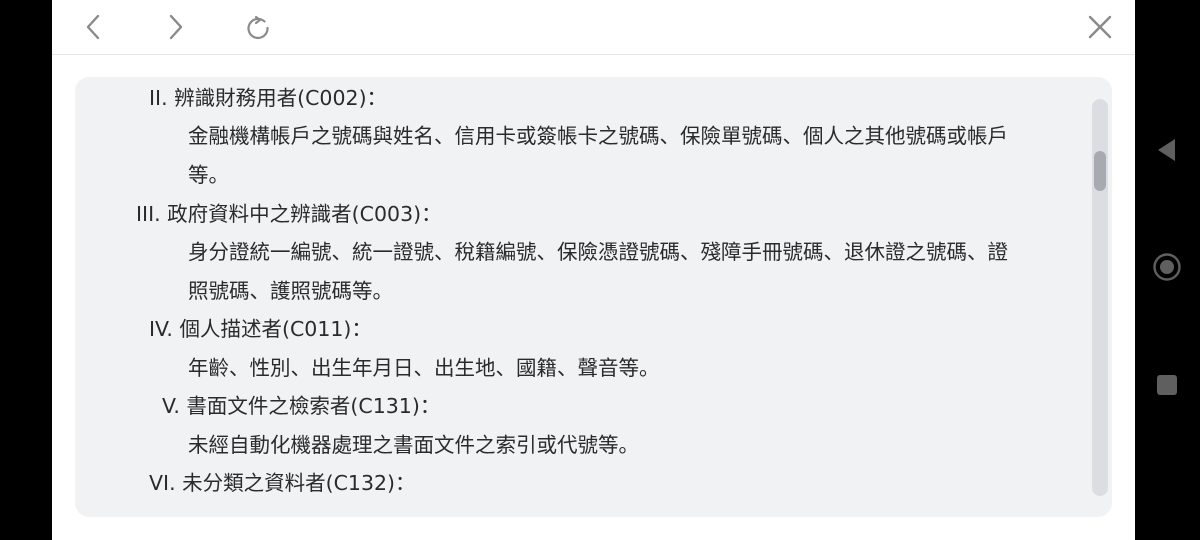  What do you see at coordinates (282, 483) in the screenshot?
I see `section-heading-vi: VI. 未分類之資料者(C132)：` at bounding box center [282, 483].